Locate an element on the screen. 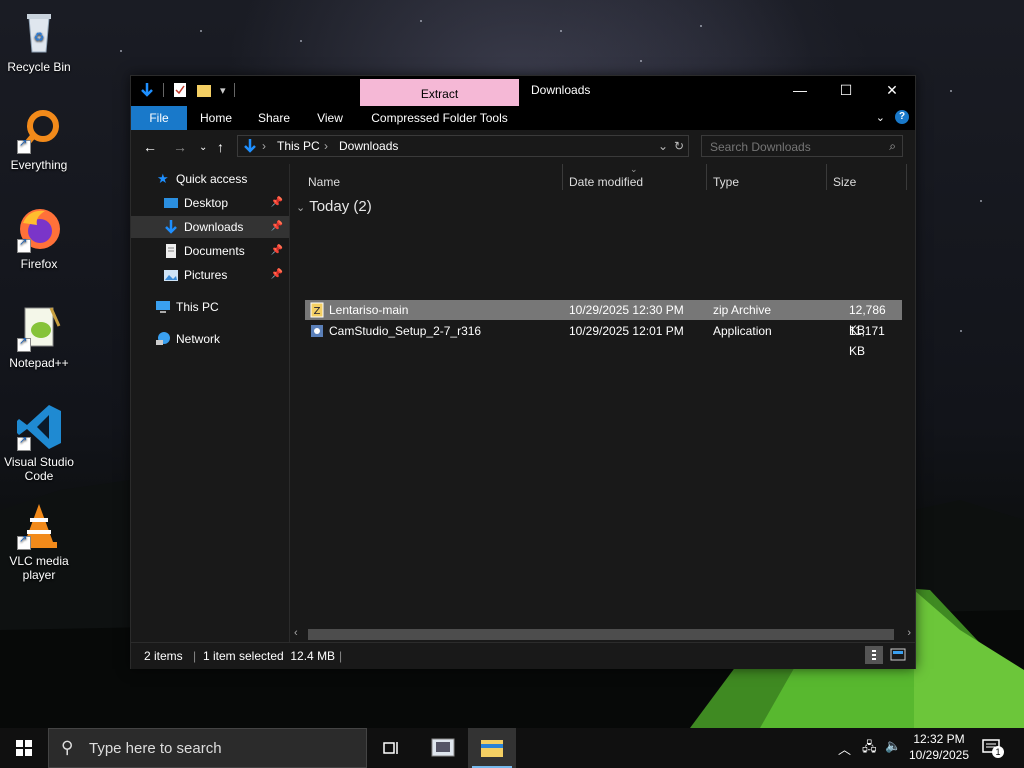  desktop-icon-everything: Everything is located at coordinates (39, 139).